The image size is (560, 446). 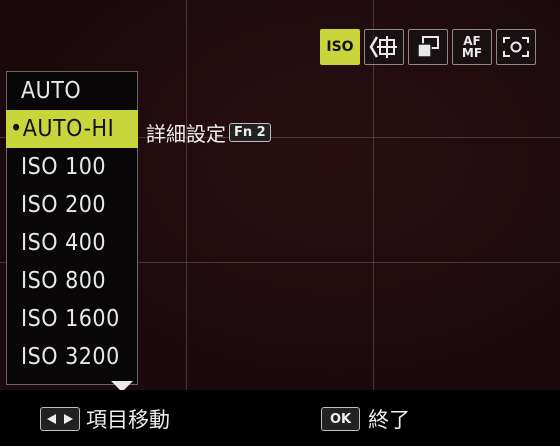 I want to click on detail-settings: 詳細設定 Fn 2, so click(x=208, y=132).